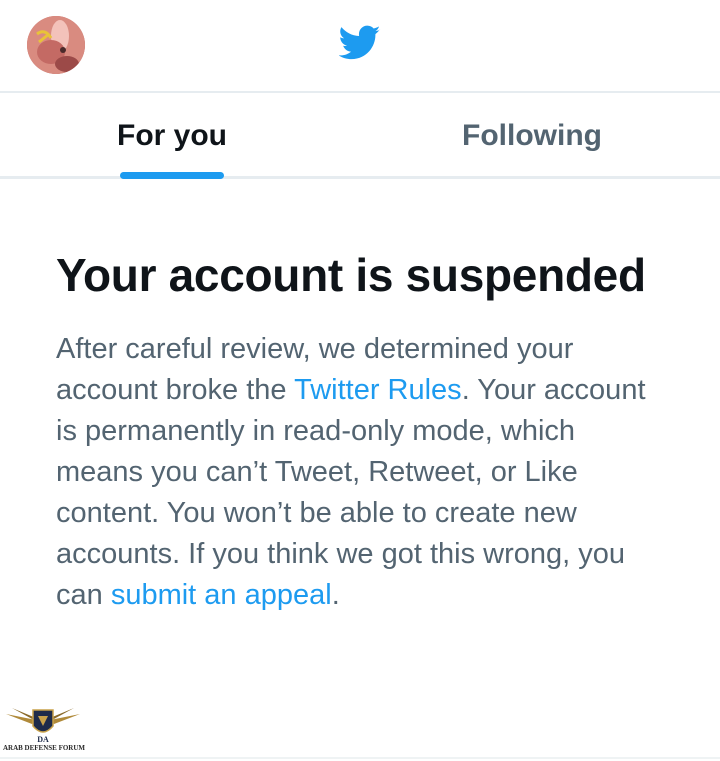 Image resolution: width=720 pixels, height=761 pixels. What do you see at coordinates (351, 275) in the screenshot?
I see `notice-title: Your account is suspended` at bounding box center [351, 275].